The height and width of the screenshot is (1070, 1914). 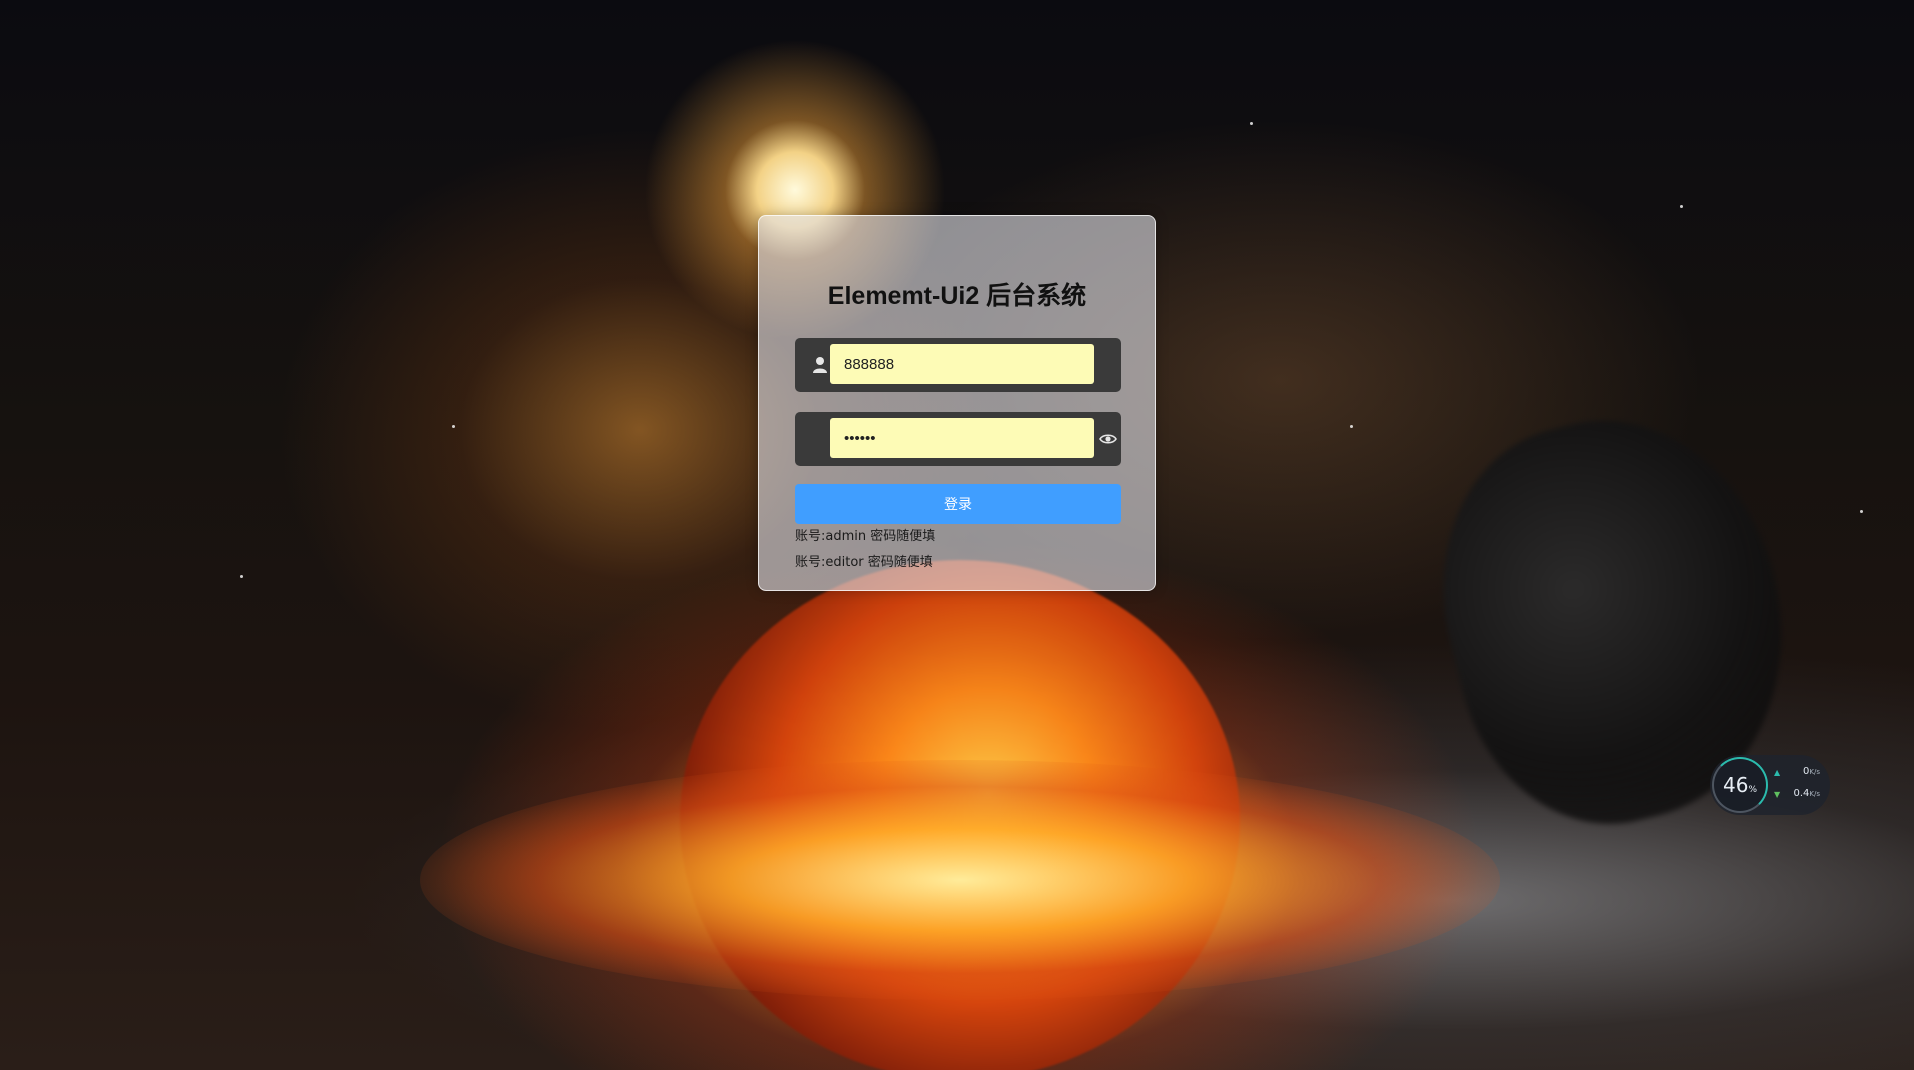 I want to click on upload-speed-unit: K/s, so click(x=1814, y=772).